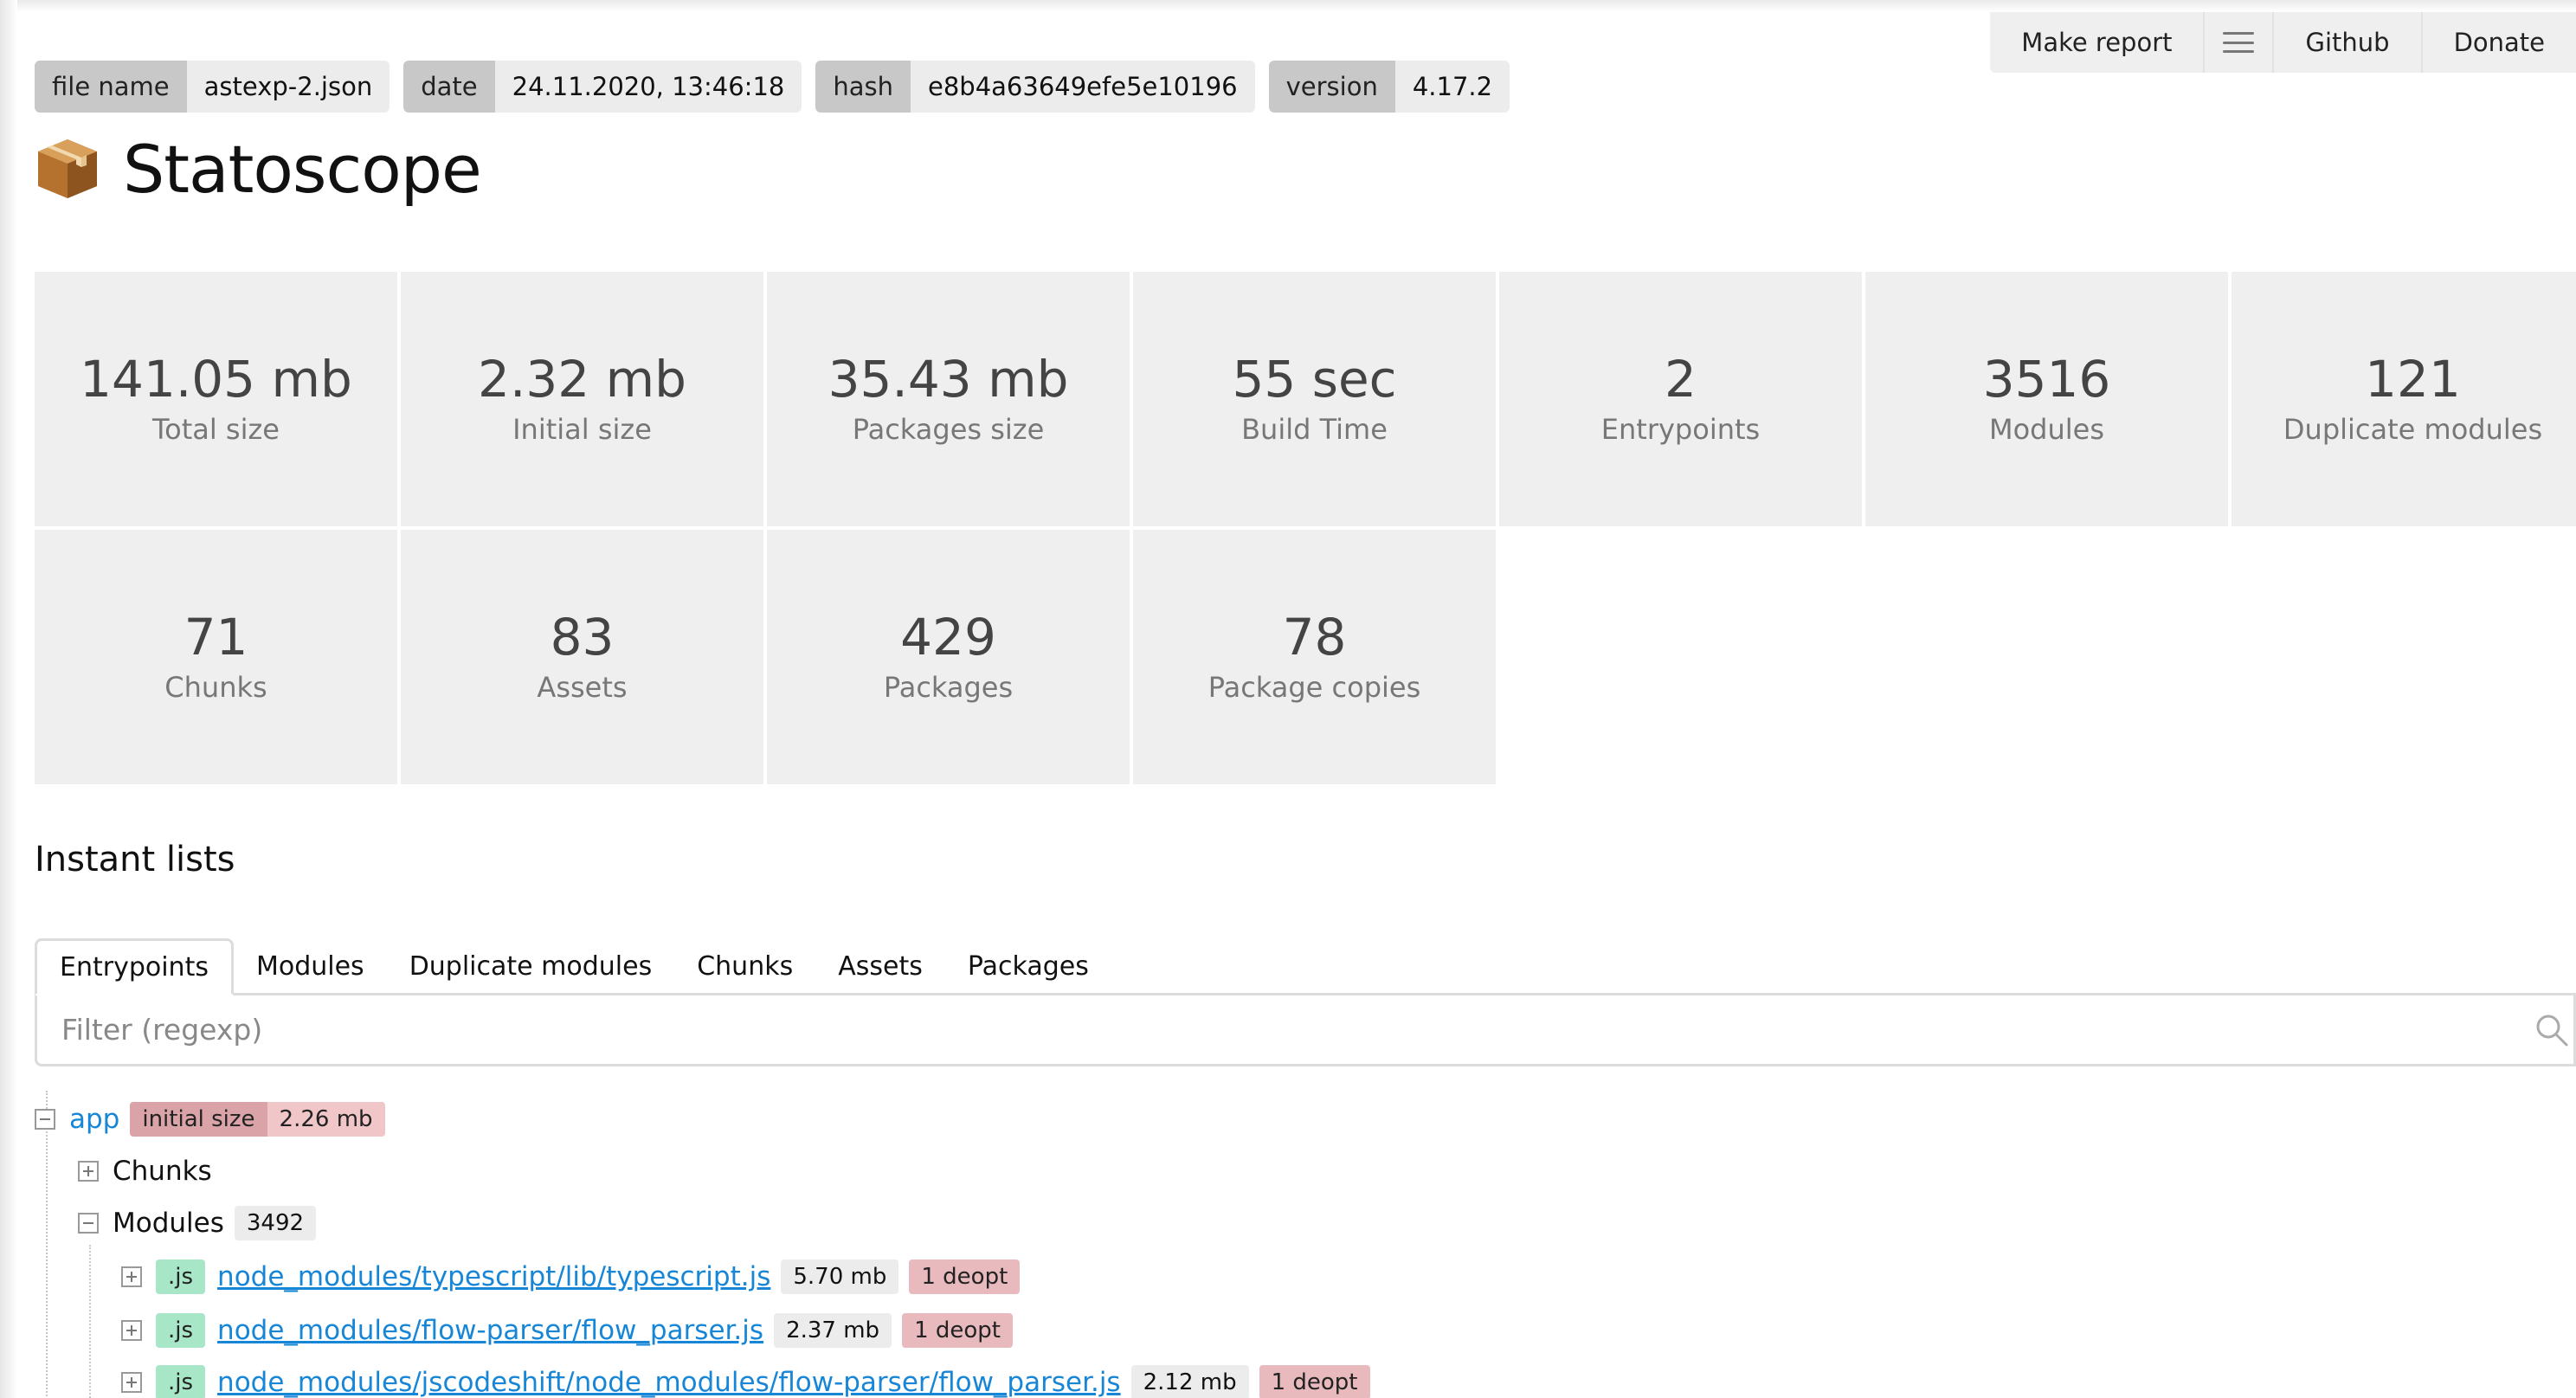 The image size is (2576, 1398). I want to click on stat-packages-size: 35.43 mb Packages size, so click(949, 399).